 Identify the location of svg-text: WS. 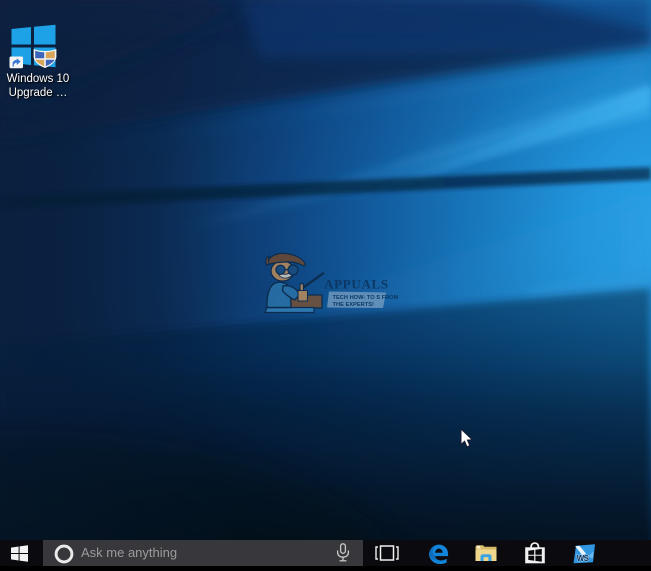
(583, 558).